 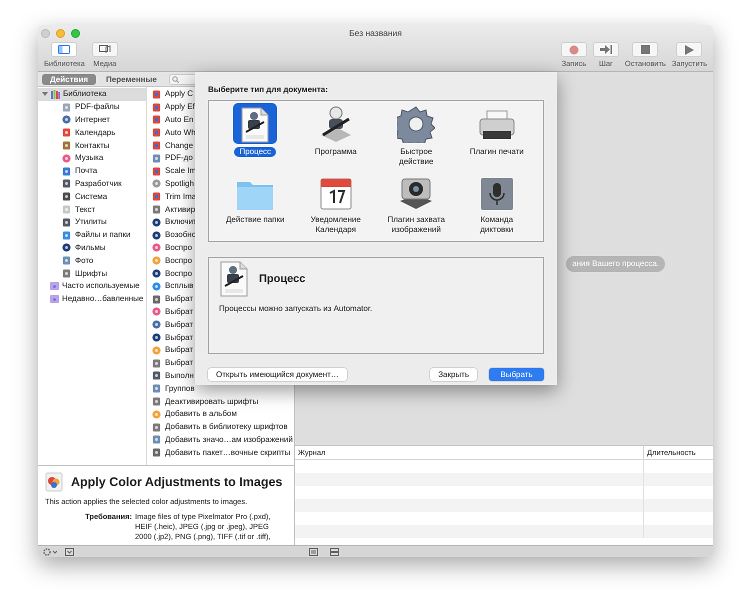 I want to click on document-type: Плагин захвата изображений, so click(x=416, y=205).